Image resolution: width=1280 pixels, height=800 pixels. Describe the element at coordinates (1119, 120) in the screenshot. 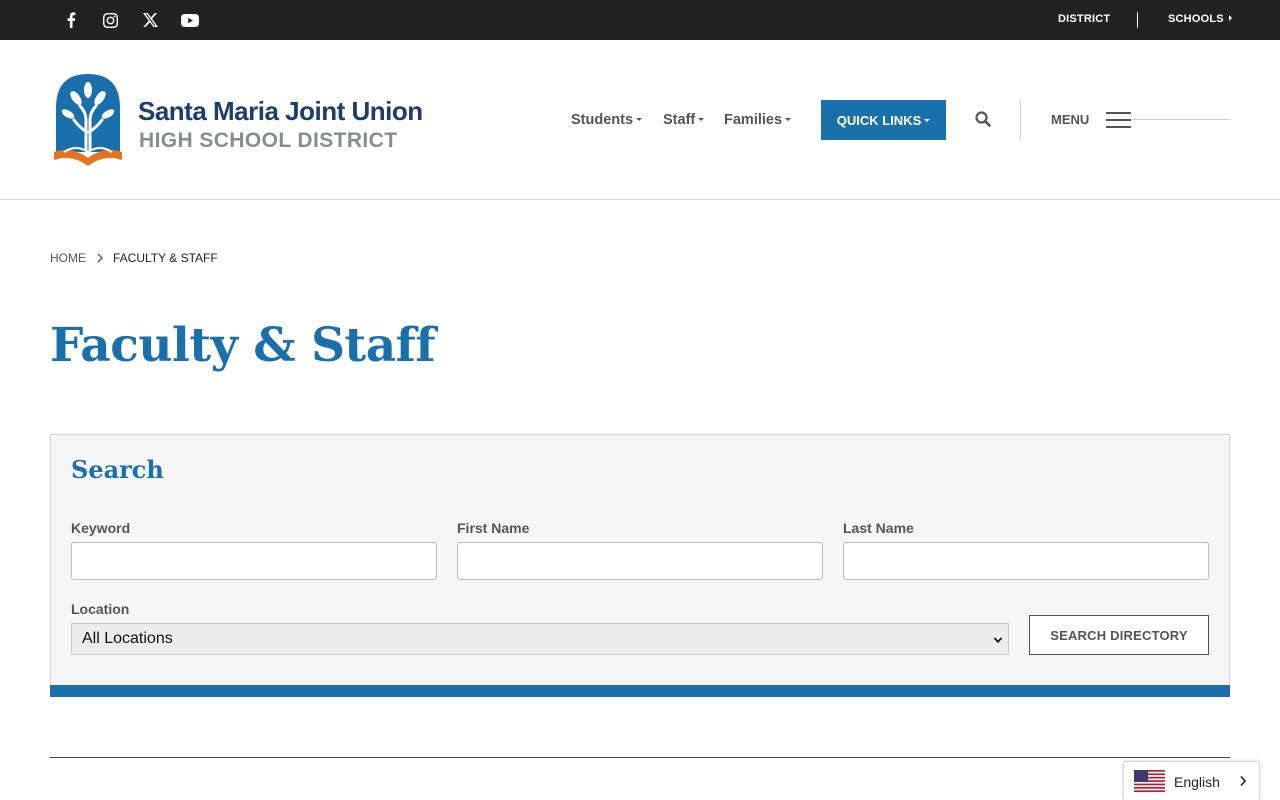

I see `hamburger-icon` at that location.